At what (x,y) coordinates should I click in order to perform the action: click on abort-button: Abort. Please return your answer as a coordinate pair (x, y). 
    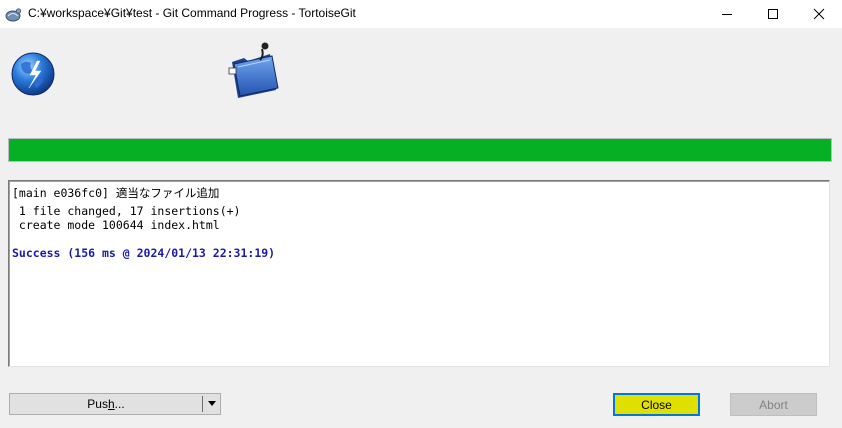
    Looking at the image, I should click on (773, 404).